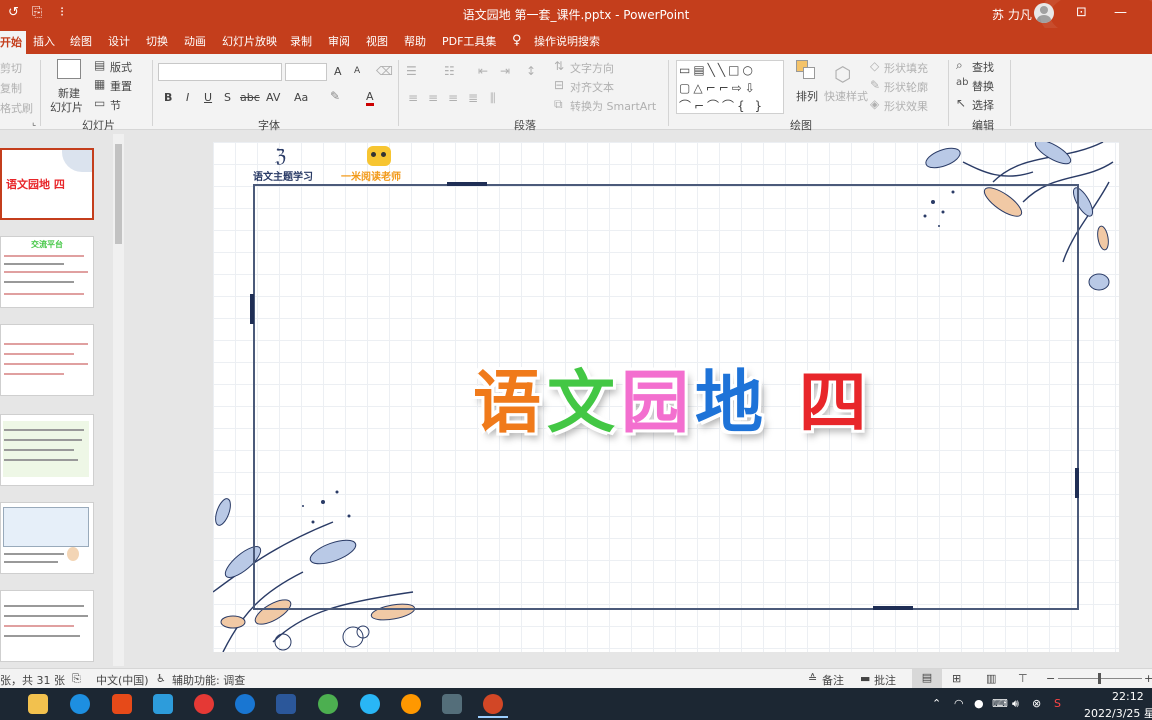 This screenshot has height=720, width=1152. What do you see at coordinates (80, 704) in the screenshot?
I see `edge-icon` at bounding box center [80, 704].